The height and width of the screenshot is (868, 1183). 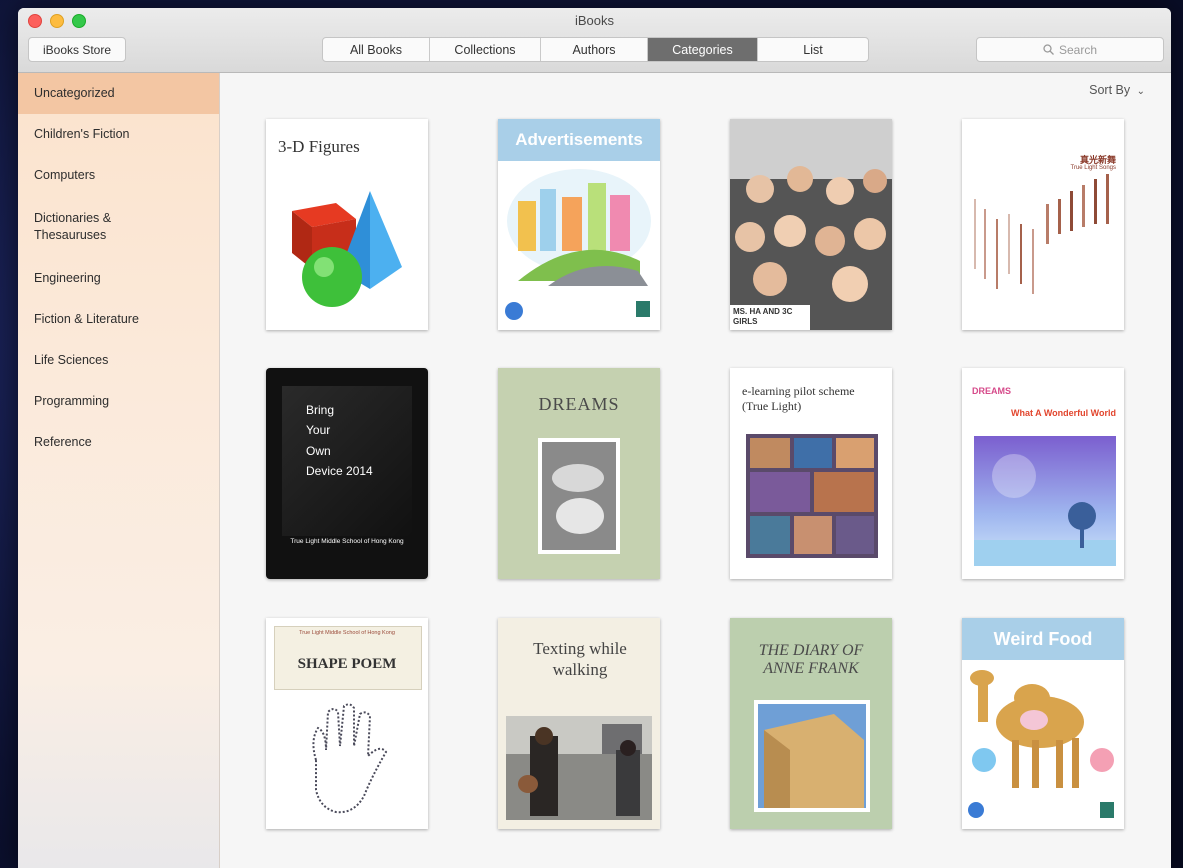 What do you see at coordinates (579, 140) in the screenshot?
I see `book-title: Advertisements` at bounding box center [579, 140].